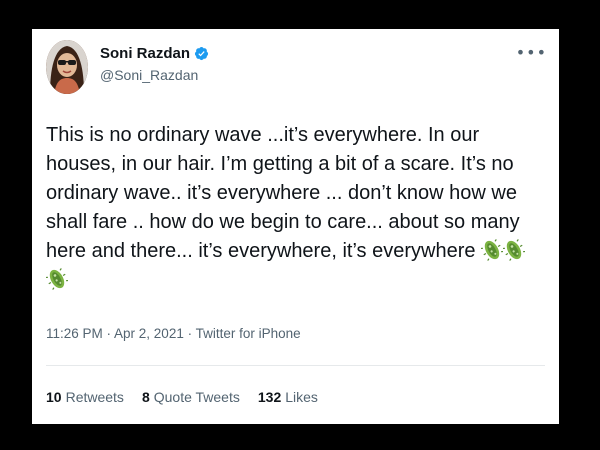 The height and width of the screenshot is (450, 600). I want to click on display-name: Soni Razdan, so click(154, 53).